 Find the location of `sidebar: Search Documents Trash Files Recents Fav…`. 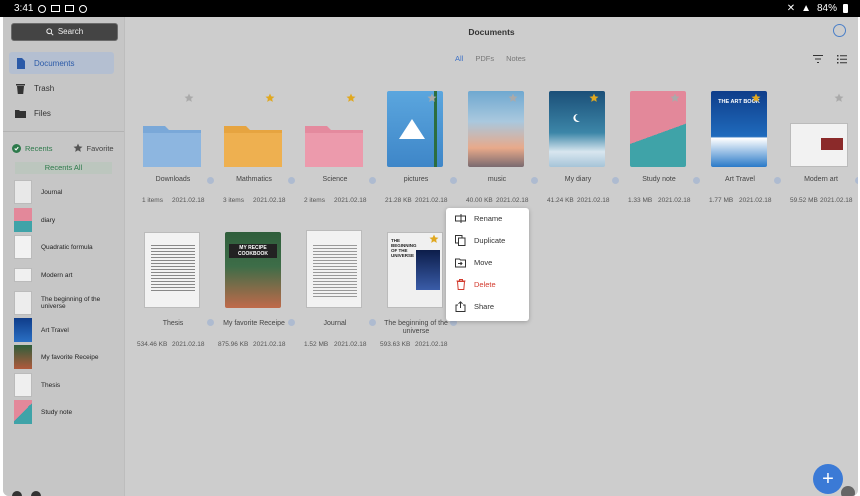

sidebar: Search Documents Trash Files Recents Fav… is located at coordinates (64, 256).